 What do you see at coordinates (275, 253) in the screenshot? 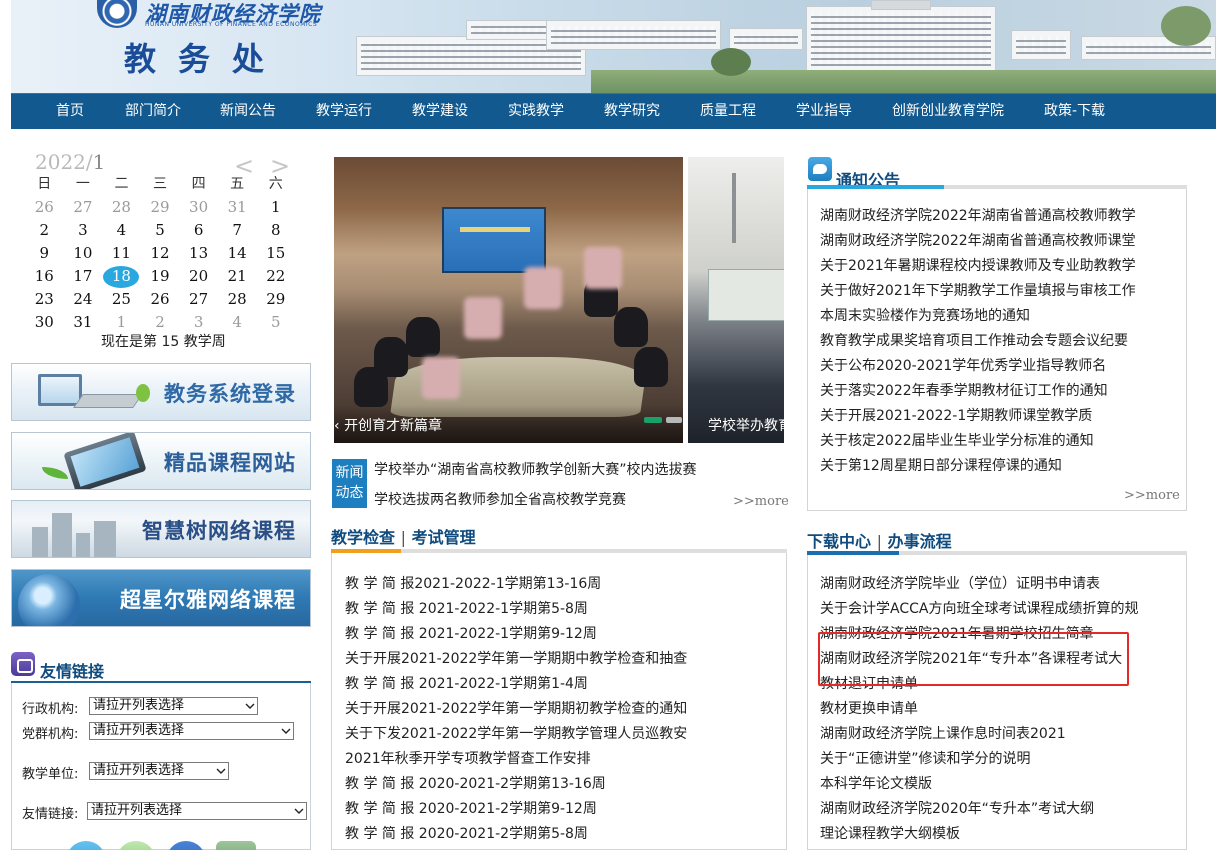
I see `calendar-day: 15` at bounding box center [275, 253].